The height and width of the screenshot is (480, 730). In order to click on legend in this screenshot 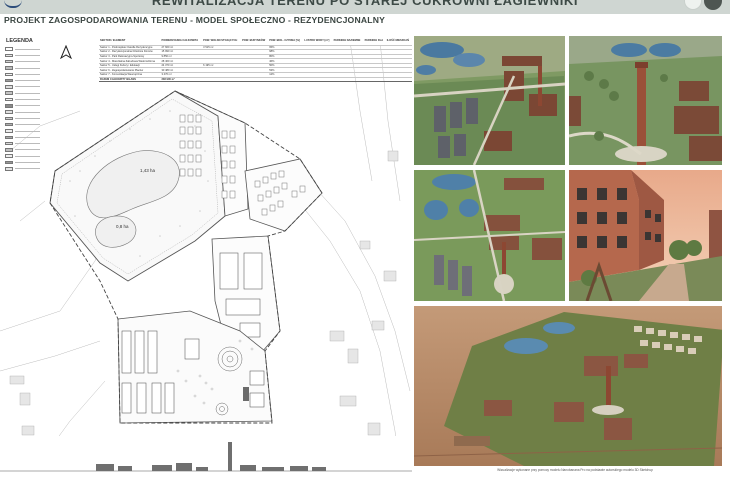, I will do `click(25, 109)`.